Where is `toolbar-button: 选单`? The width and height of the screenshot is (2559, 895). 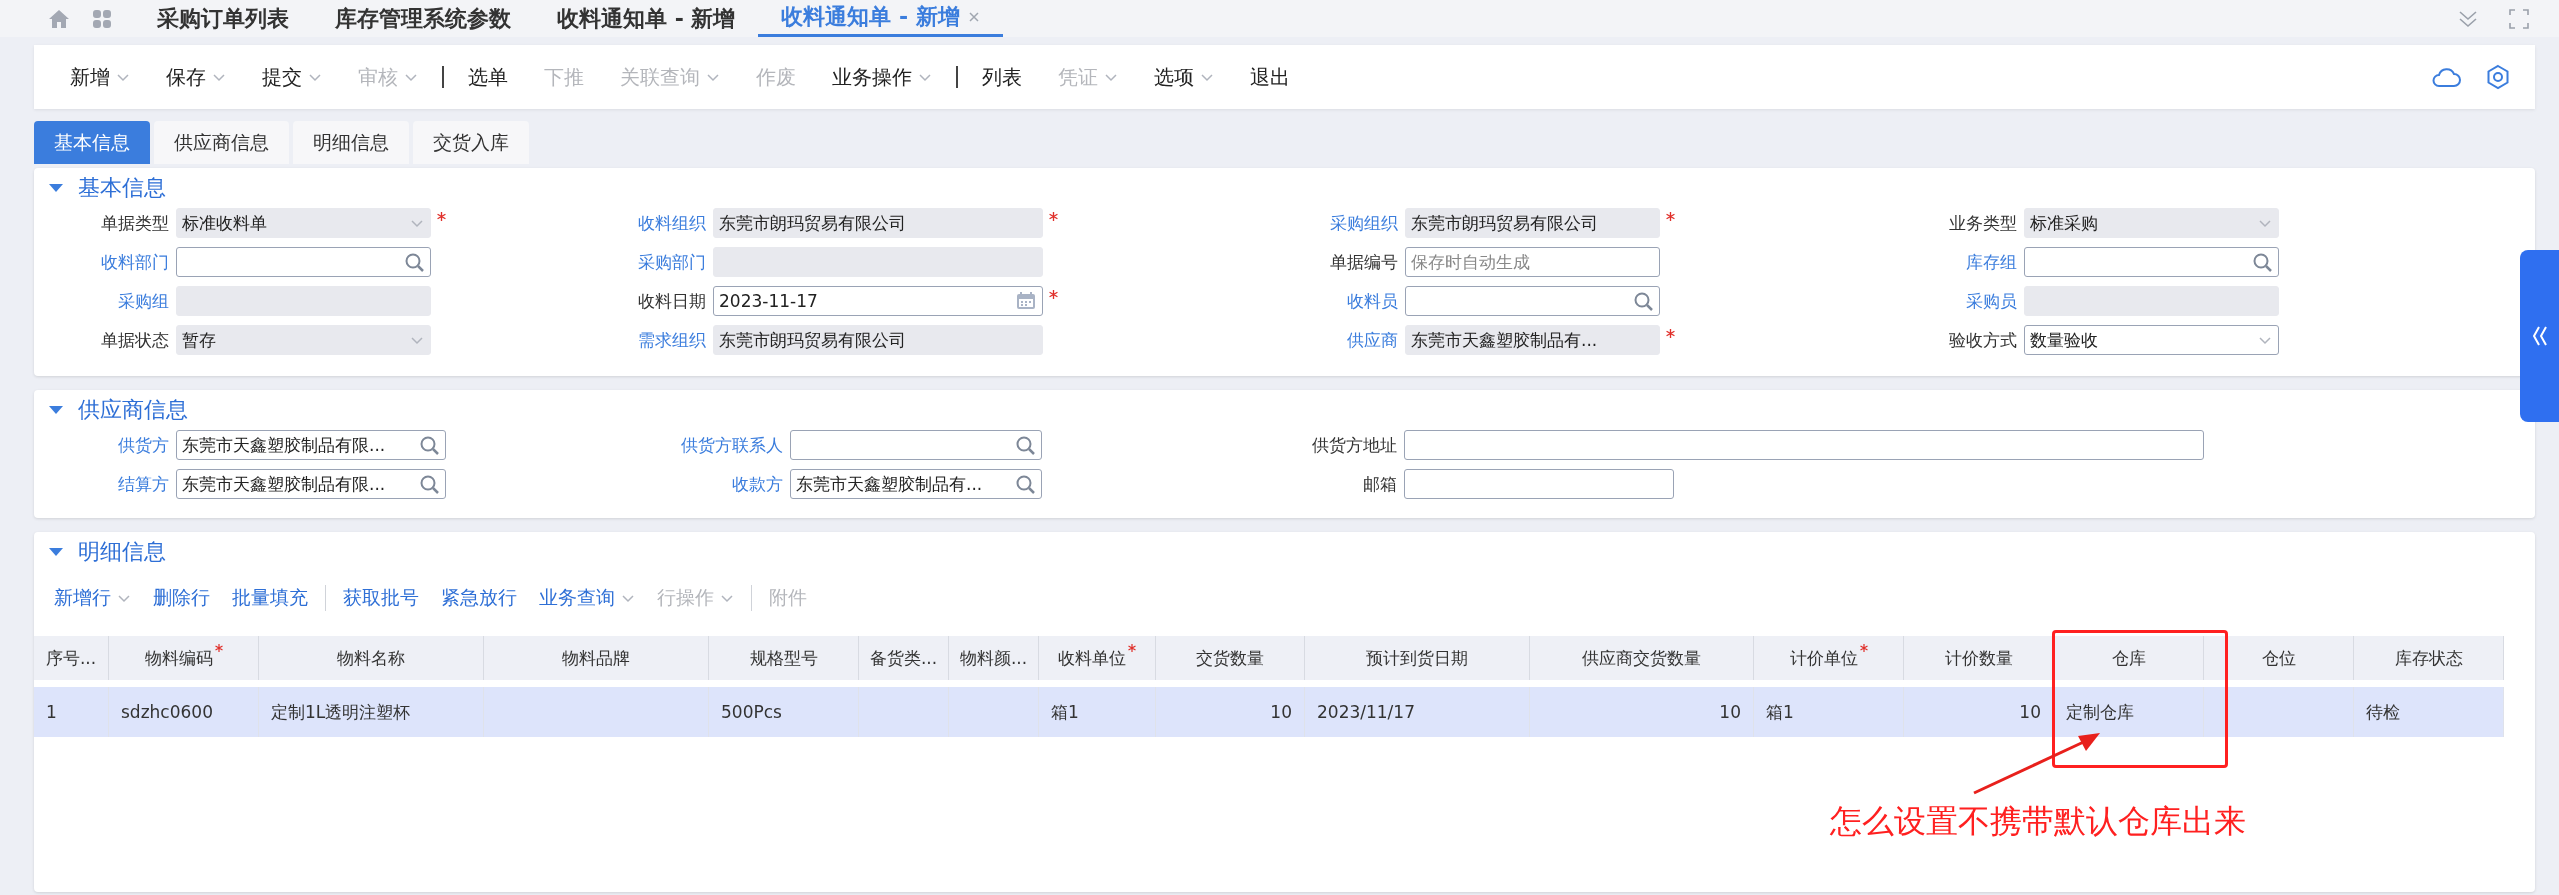 toolbar-button: 选单 is located at coordinates (488, 77).